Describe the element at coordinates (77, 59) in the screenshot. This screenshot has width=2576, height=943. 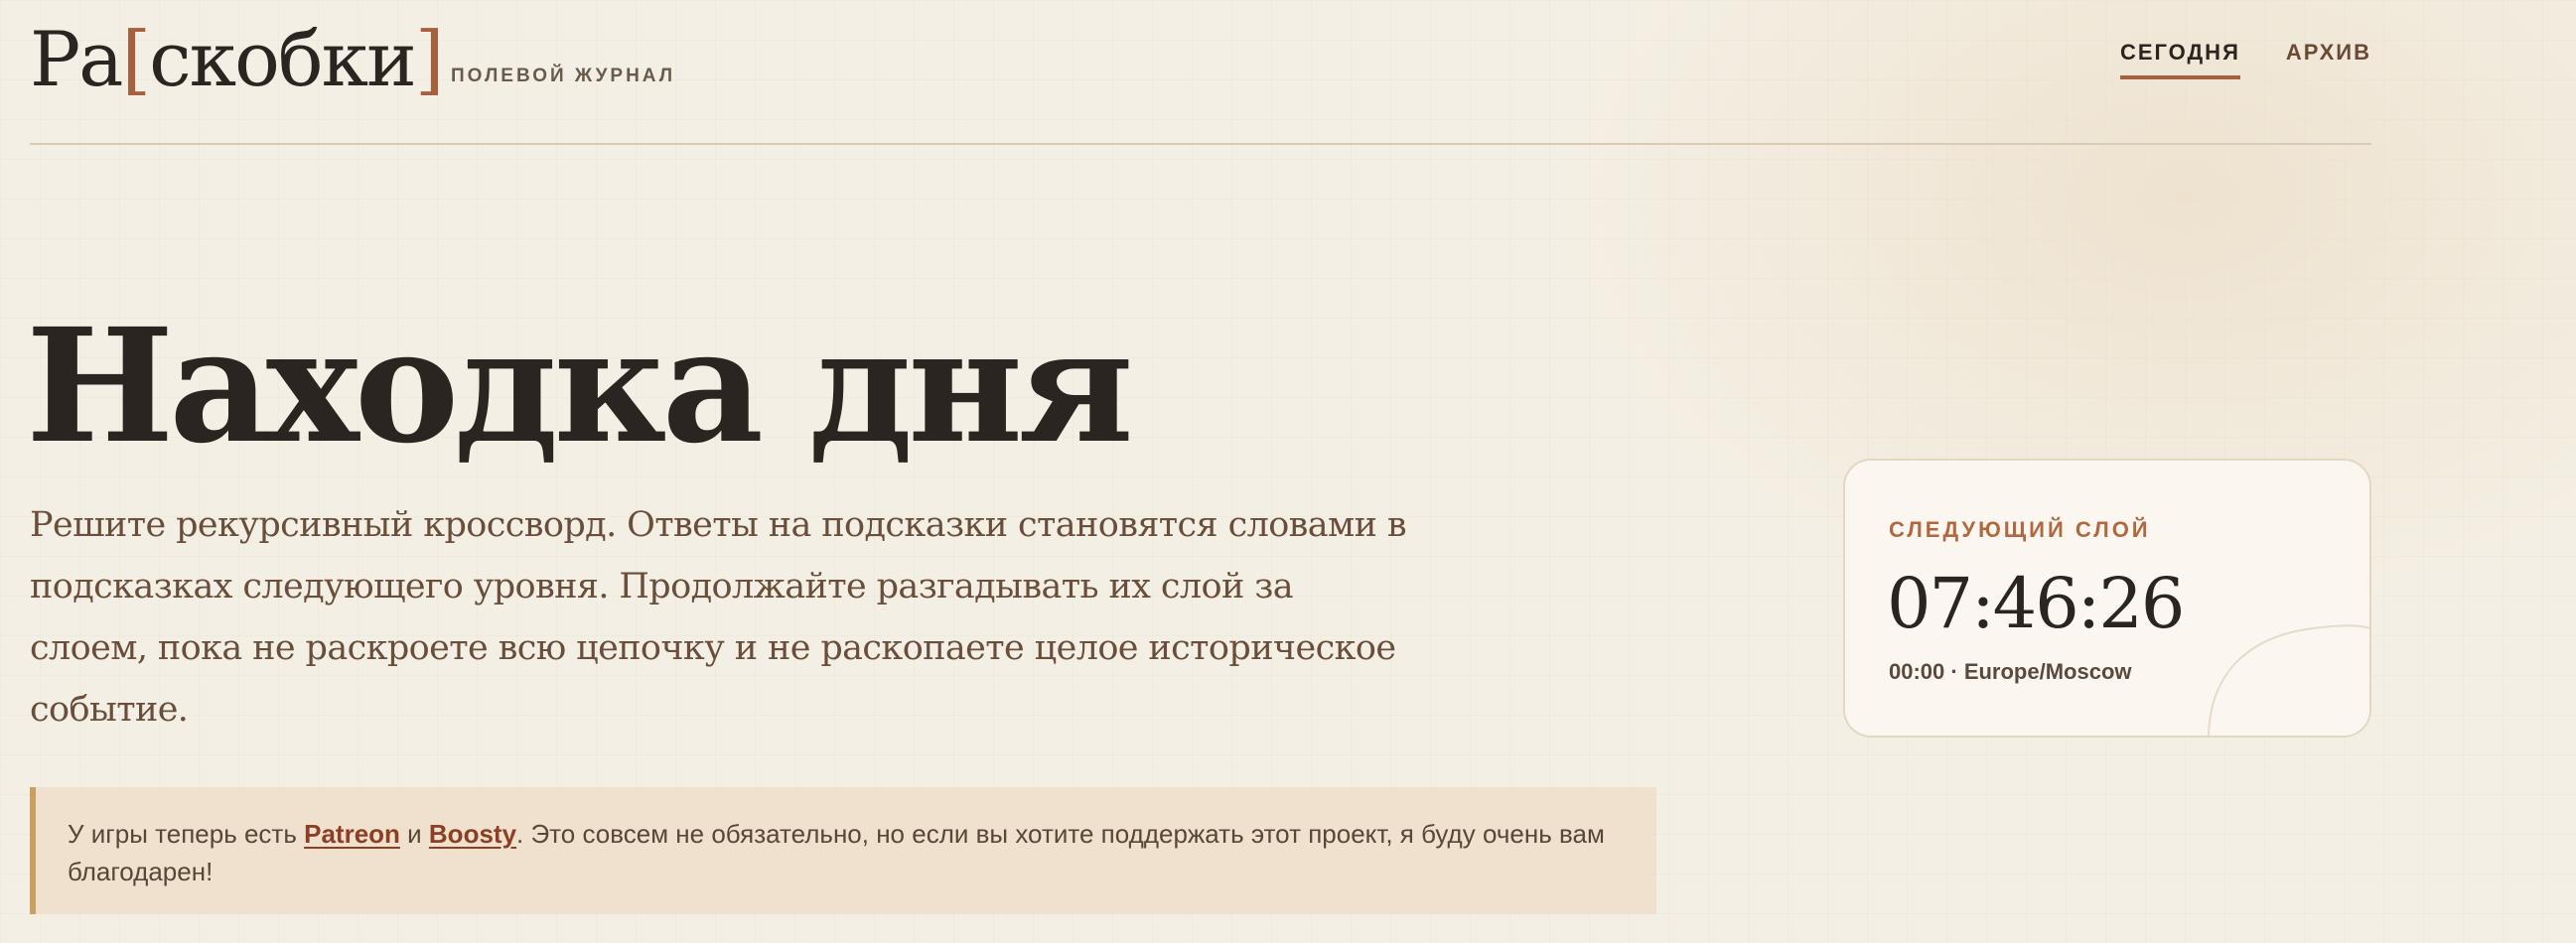
I see `logo-prefix: Ра` at that location.